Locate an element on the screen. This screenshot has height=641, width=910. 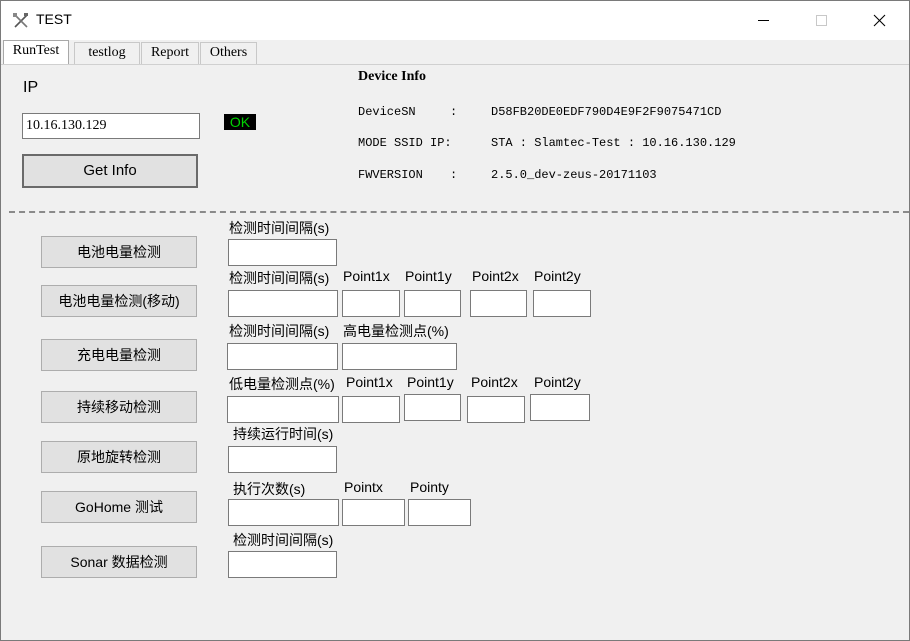
continuous-move-test-button: 持续移动检测 is located at coordinates (119, 407).